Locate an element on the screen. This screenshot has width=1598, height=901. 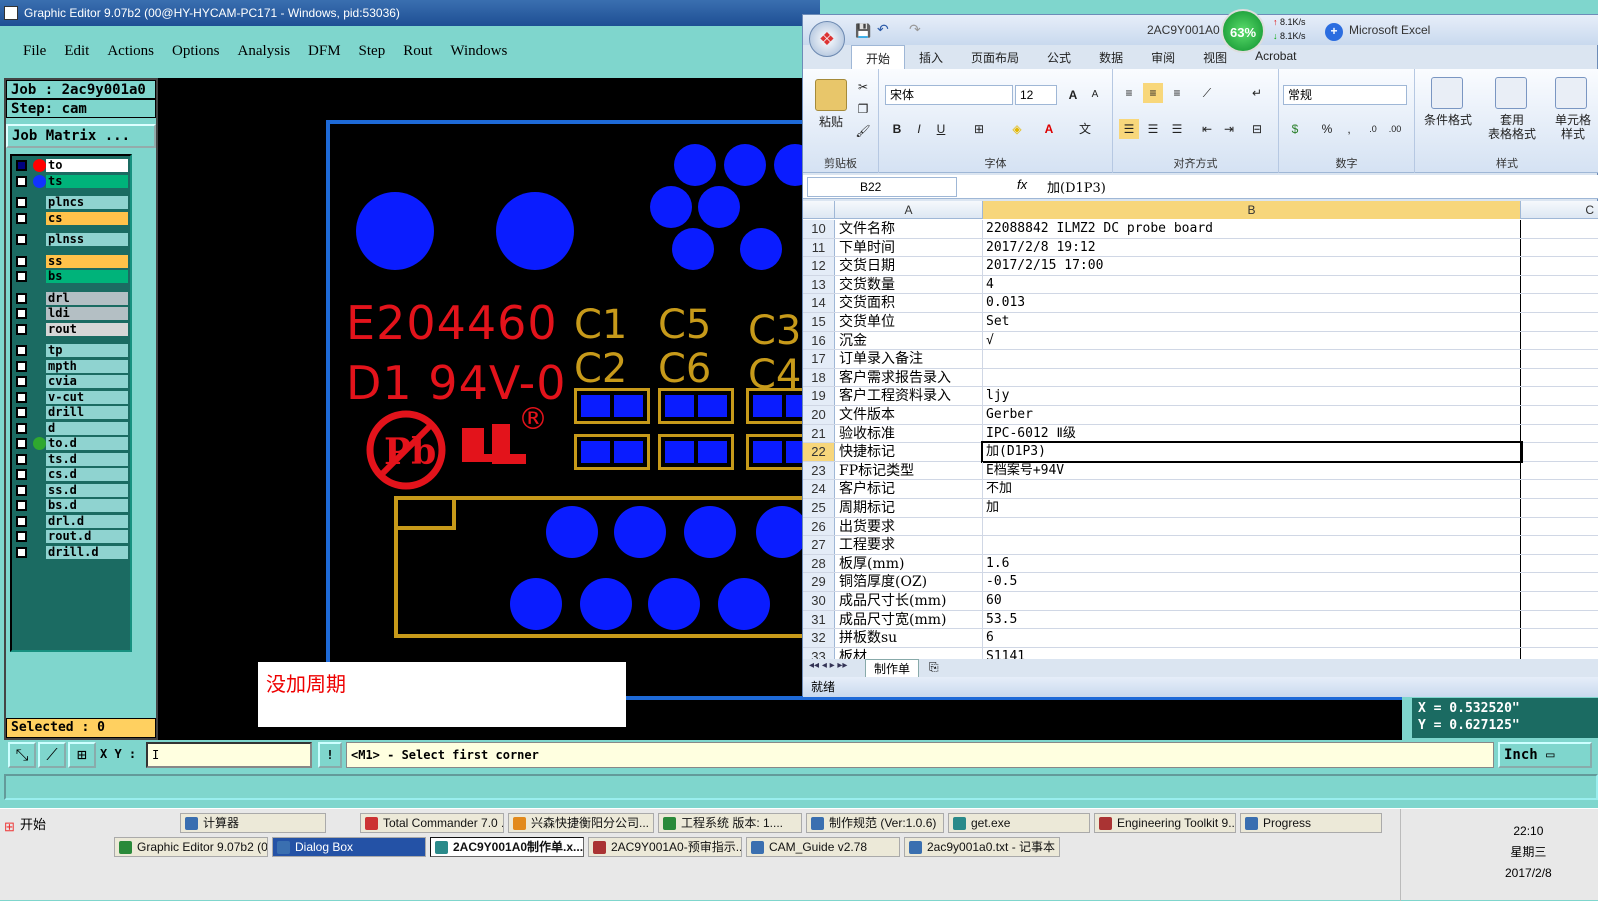
layer-name: to is located at coordinates (87, 165).